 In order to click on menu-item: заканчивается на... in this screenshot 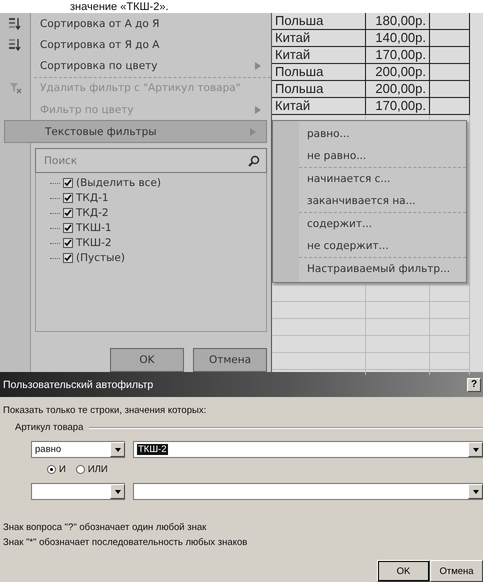, I will do `click(382, 201)`.